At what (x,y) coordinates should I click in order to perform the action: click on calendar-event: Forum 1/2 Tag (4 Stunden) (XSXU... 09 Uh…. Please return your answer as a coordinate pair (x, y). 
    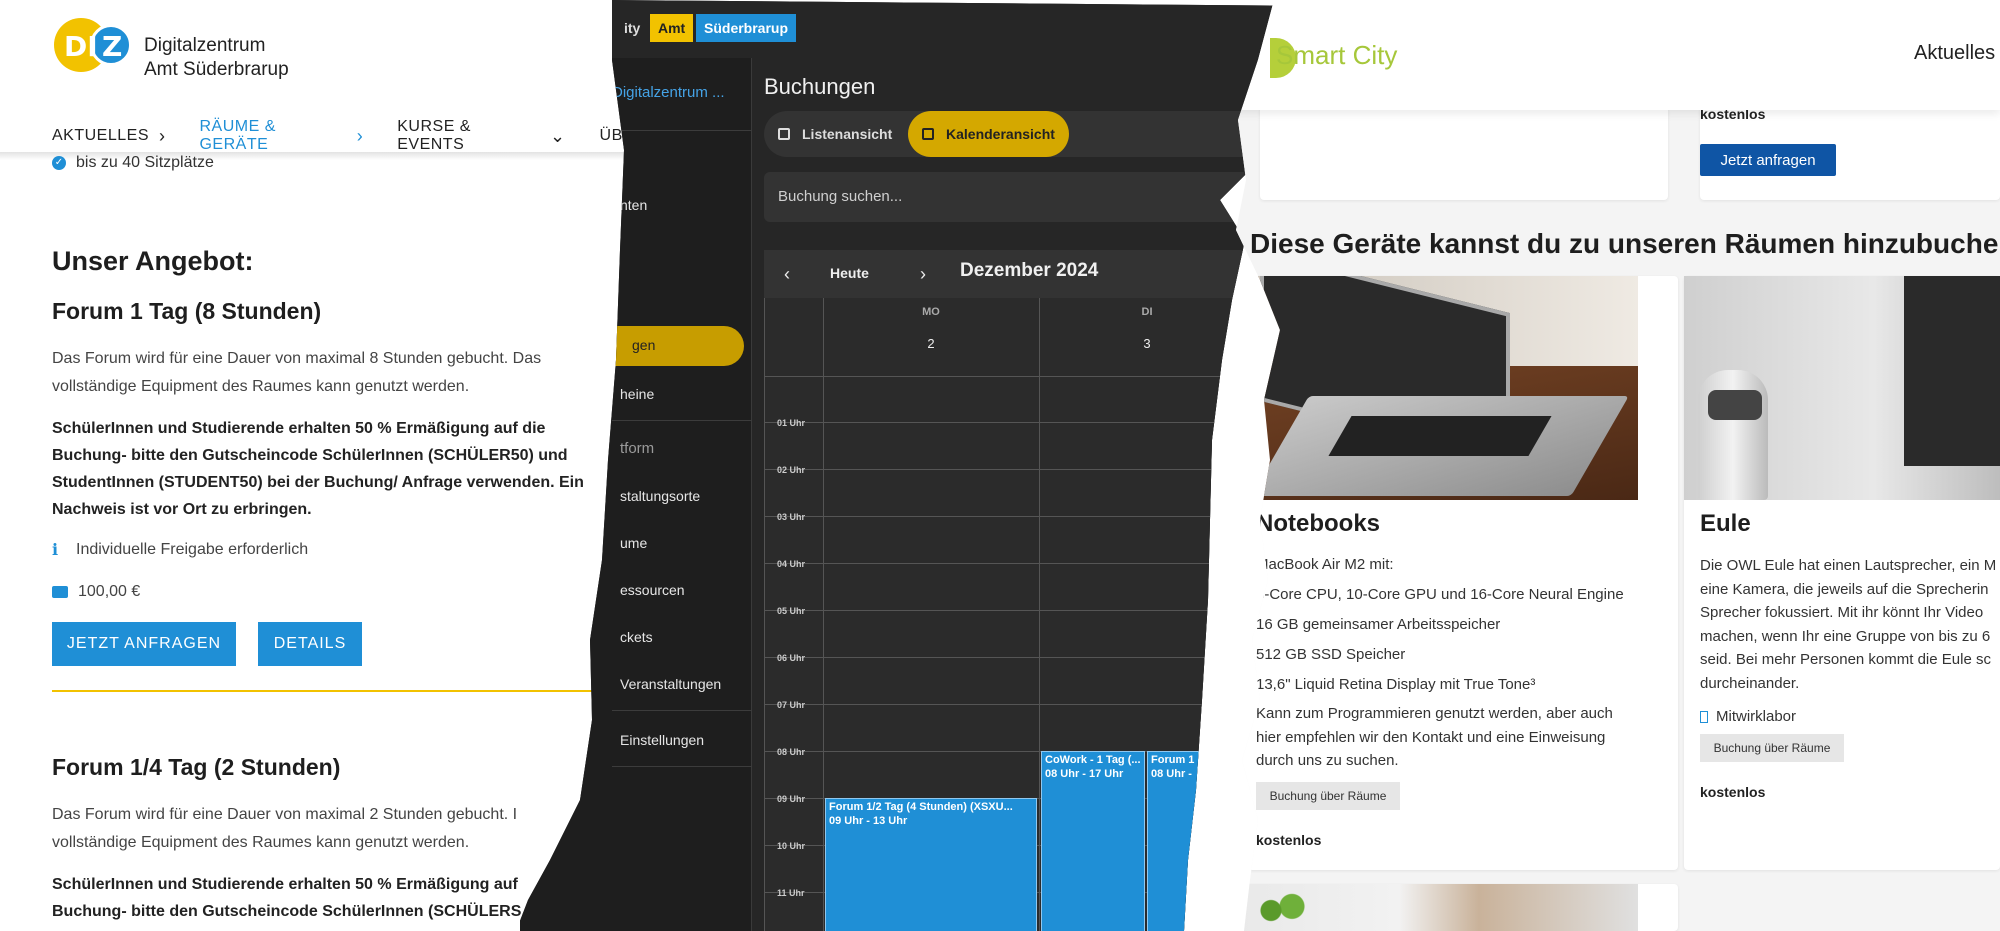
    Looking at the image, I should click on (931, 864).